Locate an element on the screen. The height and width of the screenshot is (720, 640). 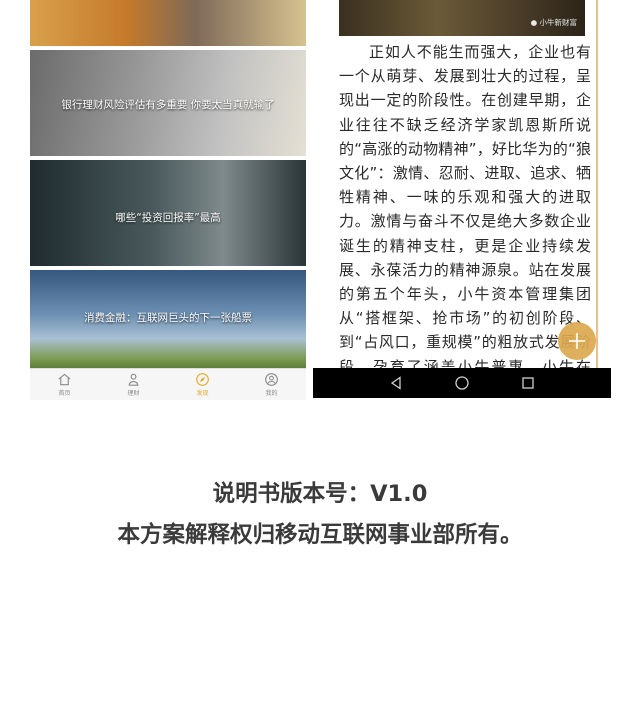
tab-label: 理财 is located at coordinates (133, 393).